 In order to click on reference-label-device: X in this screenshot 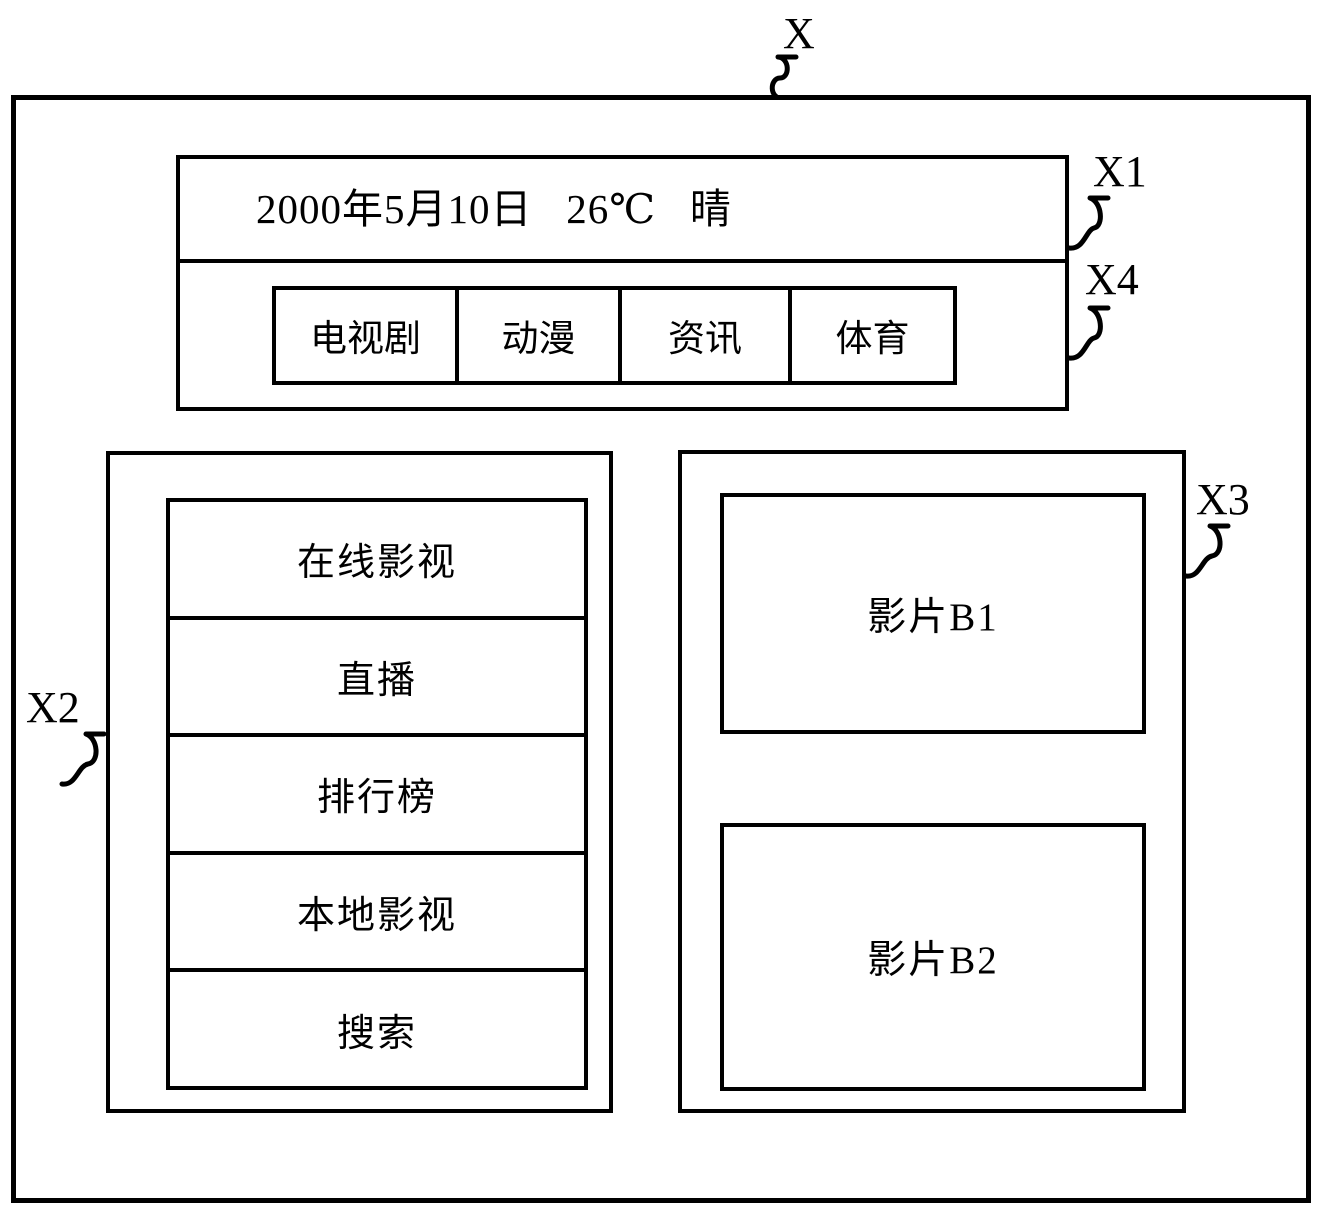, I will do `click(799, 33)`.